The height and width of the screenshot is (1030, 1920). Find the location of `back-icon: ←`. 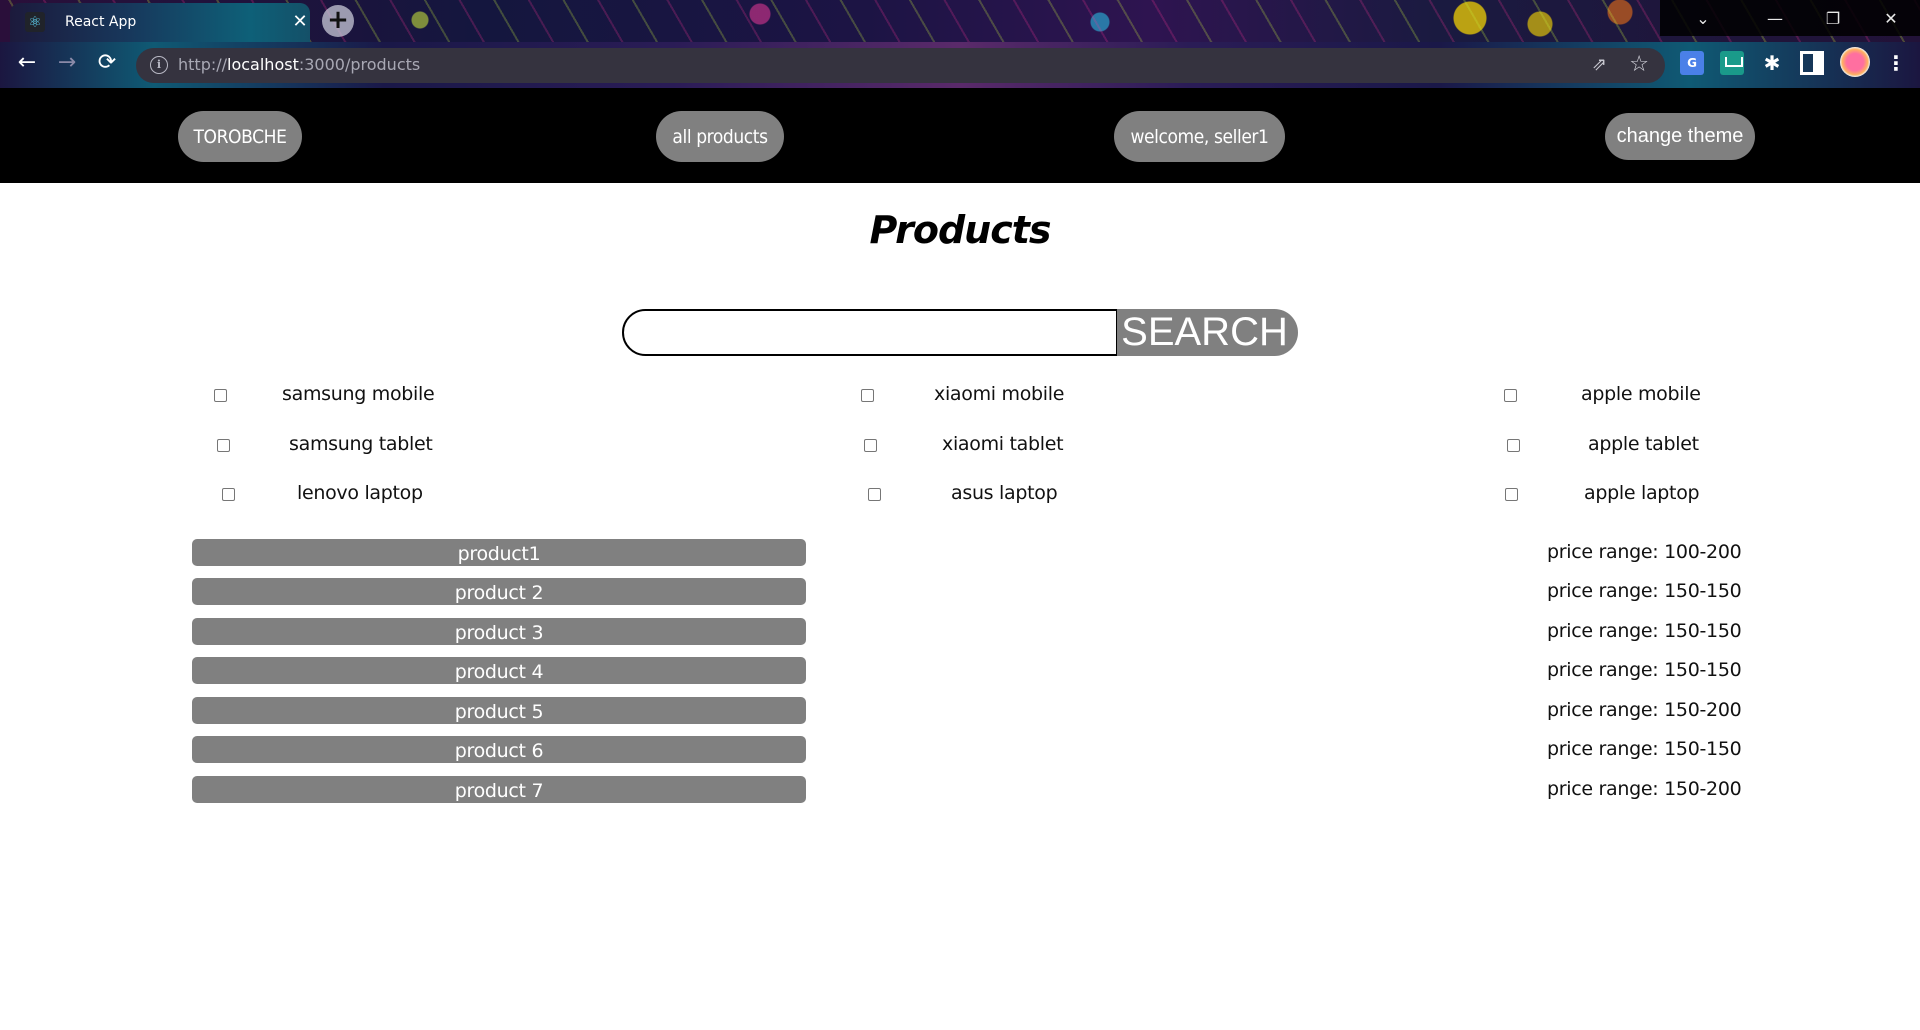

back-icon: ← is located at coordinates (27, 63).